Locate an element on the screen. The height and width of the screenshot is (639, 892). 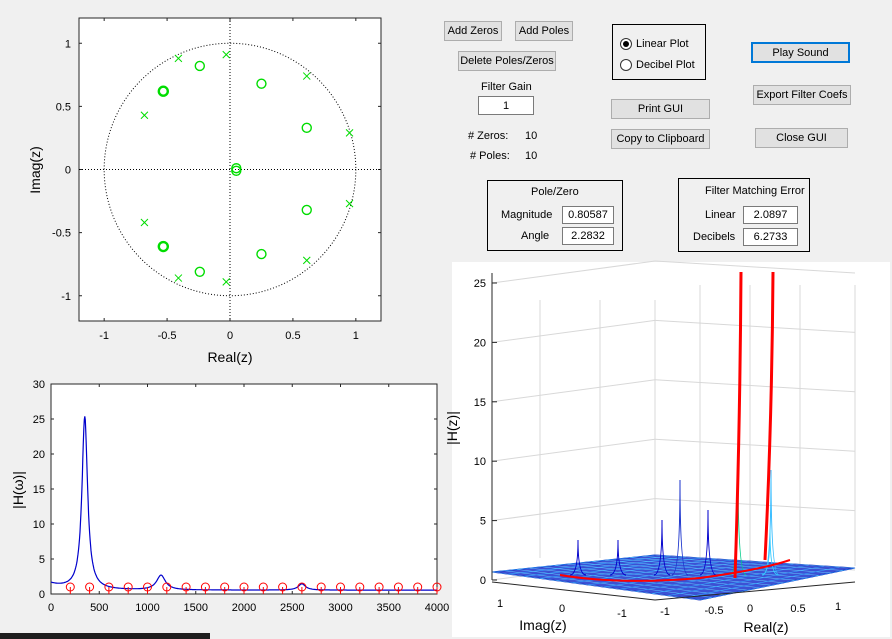
angle-label: Angle is located at coordinates (535, 236).